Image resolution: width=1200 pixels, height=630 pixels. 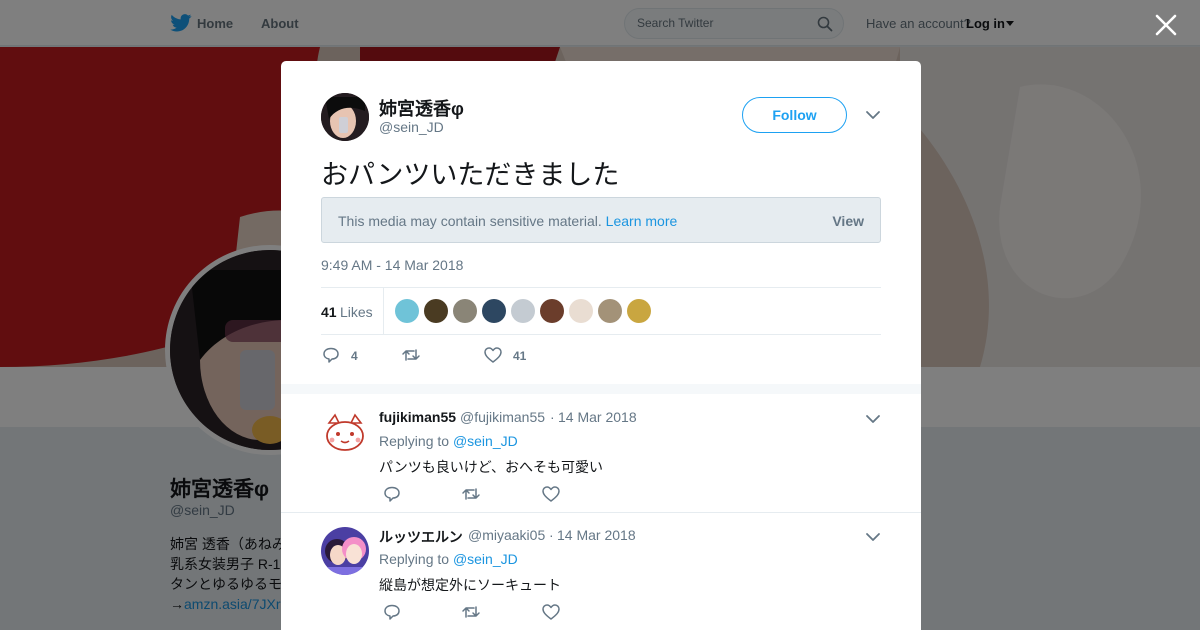 What do you see at coordinates (383, 311) in the screenshot?
I see `stats-divider` at bounding box center [383, 311].